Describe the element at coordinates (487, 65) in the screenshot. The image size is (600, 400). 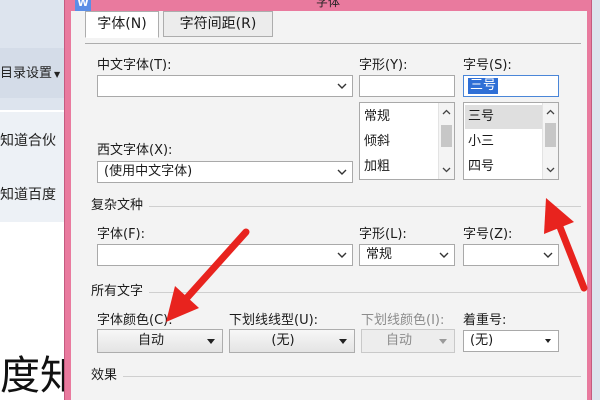
I see `size-label: 字号(S):` at that location.